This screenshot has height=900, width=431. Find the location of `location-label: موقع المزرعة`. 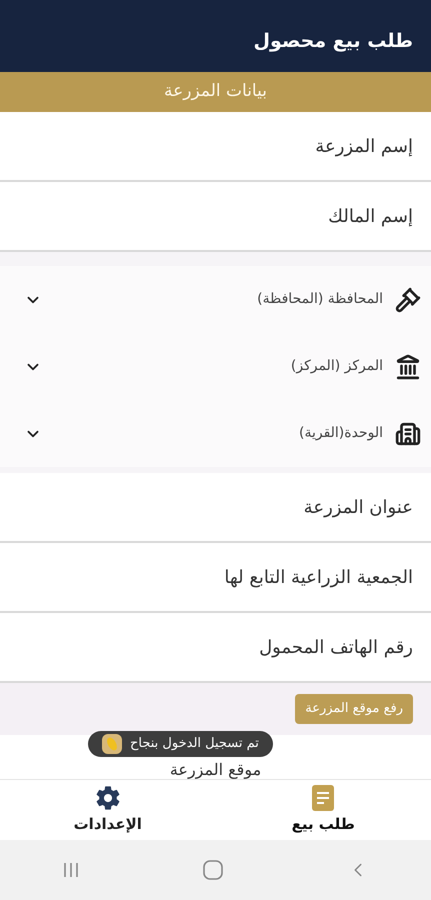

location-label: موقع المزرعة is located at coordinates (216, 769).